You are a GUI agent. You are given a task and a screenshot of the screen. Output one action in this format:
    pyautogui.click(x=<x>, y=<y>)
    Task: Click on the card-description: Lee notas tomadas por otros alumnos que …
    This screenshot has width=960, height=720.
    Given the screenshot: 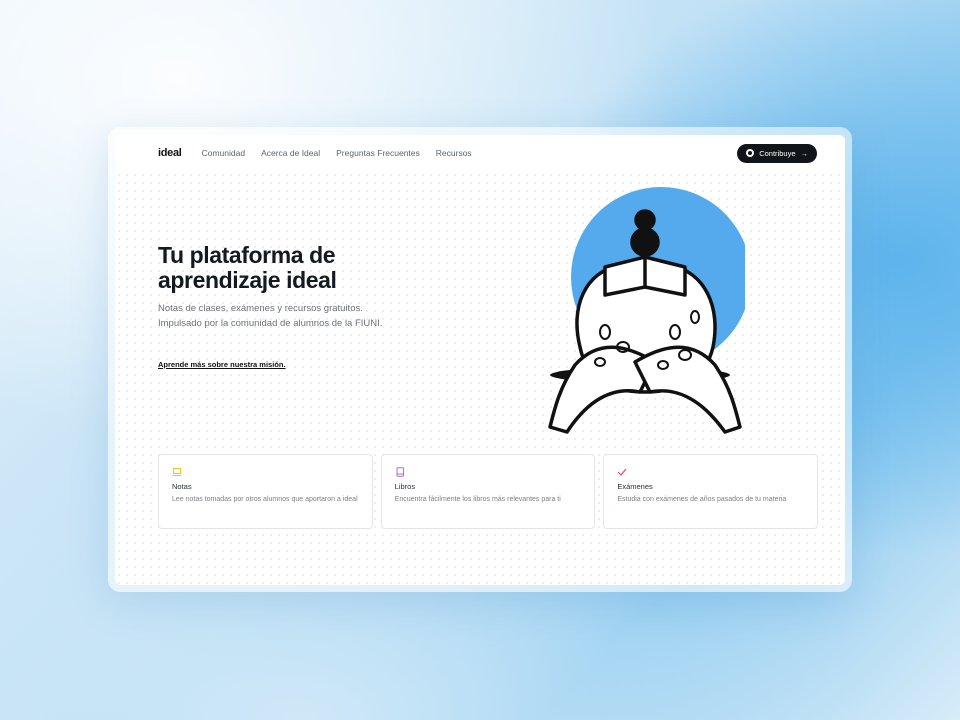 What is the action you would take?
    pyautogui.click(x=265, y=499)
    